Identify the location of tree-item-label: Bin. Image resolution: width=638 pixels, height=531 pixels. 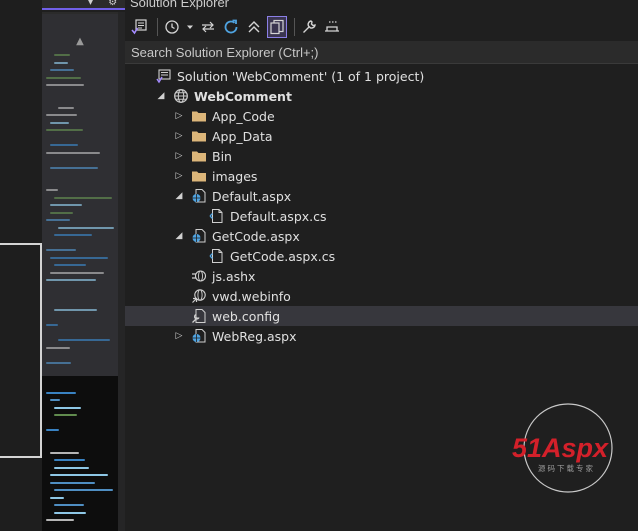
(222, 156).